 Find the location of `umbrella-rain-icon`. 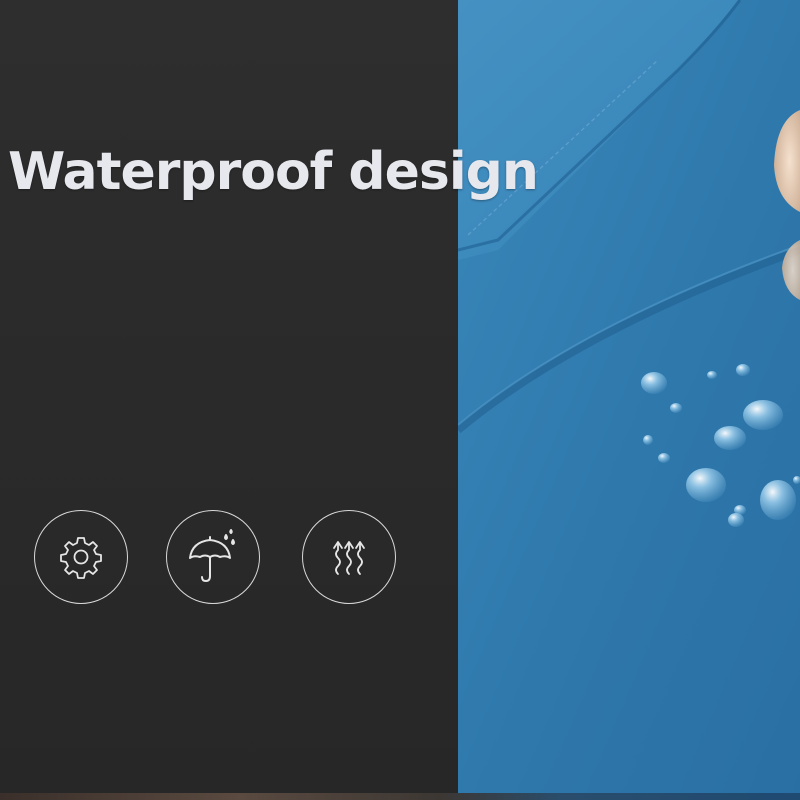

umbrella-rain-icon is located at coordinates (212, 555).